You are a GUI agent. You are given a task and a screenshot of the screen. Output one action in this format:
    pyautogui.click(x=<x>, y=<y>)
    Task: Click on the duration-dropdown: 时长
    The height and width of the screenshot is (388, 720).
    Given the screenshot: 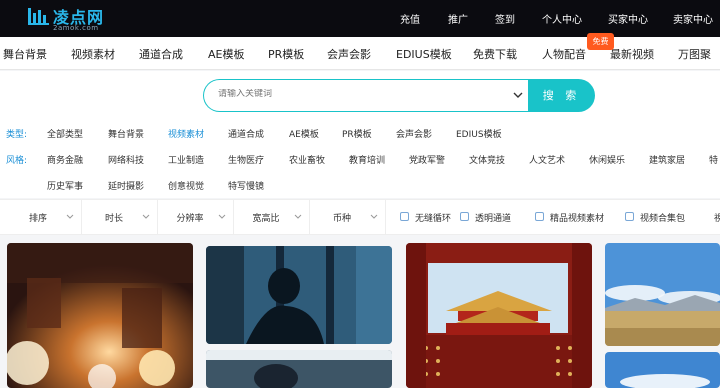 What is the action you would take?
    pyautogui.click(x=121, y=217)
    